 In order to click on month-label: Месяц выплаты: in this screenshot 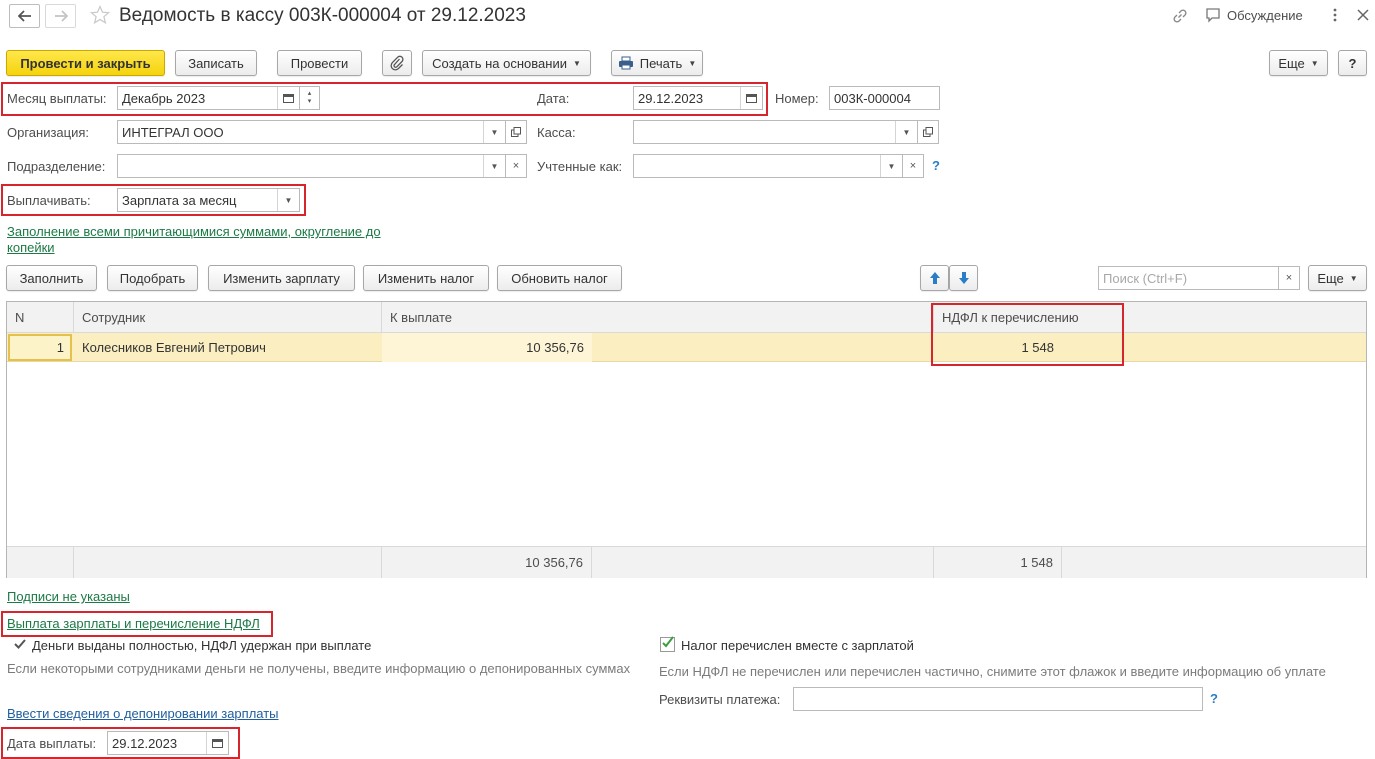, I will do `click(57, 98)`.